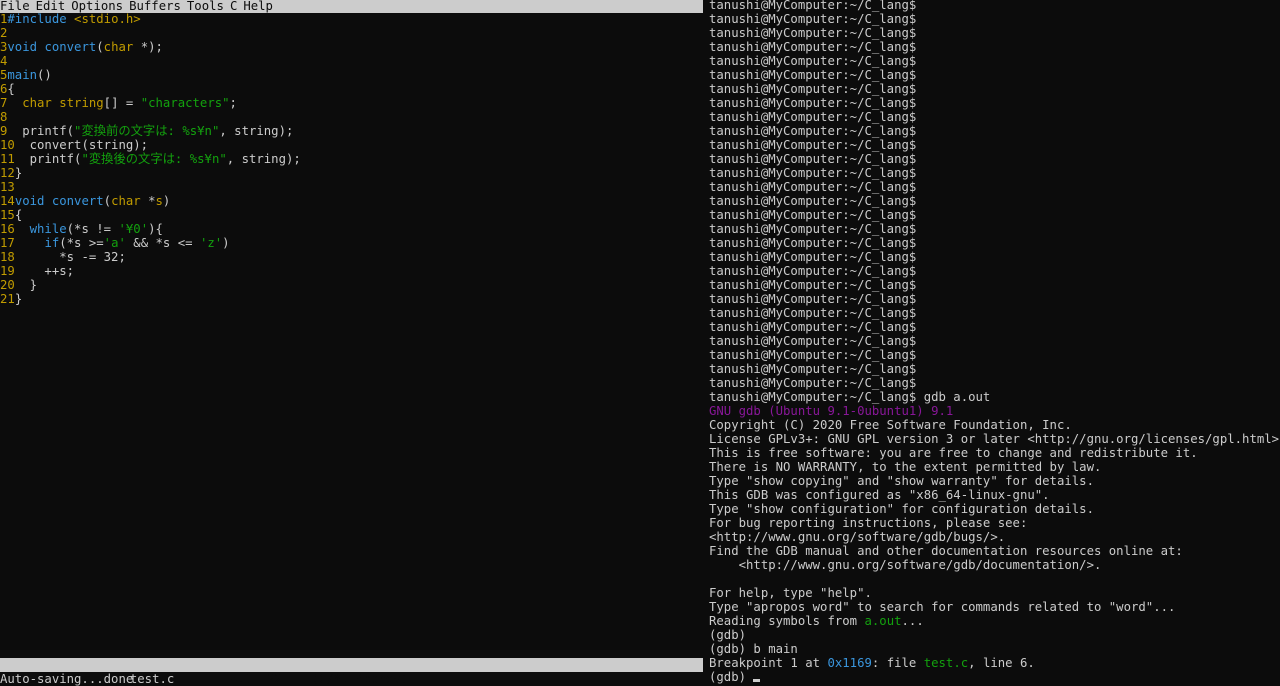  Describe the element at coordinates (883, 621) in the screenshot. I see `terminal-text: a.out` at that location.